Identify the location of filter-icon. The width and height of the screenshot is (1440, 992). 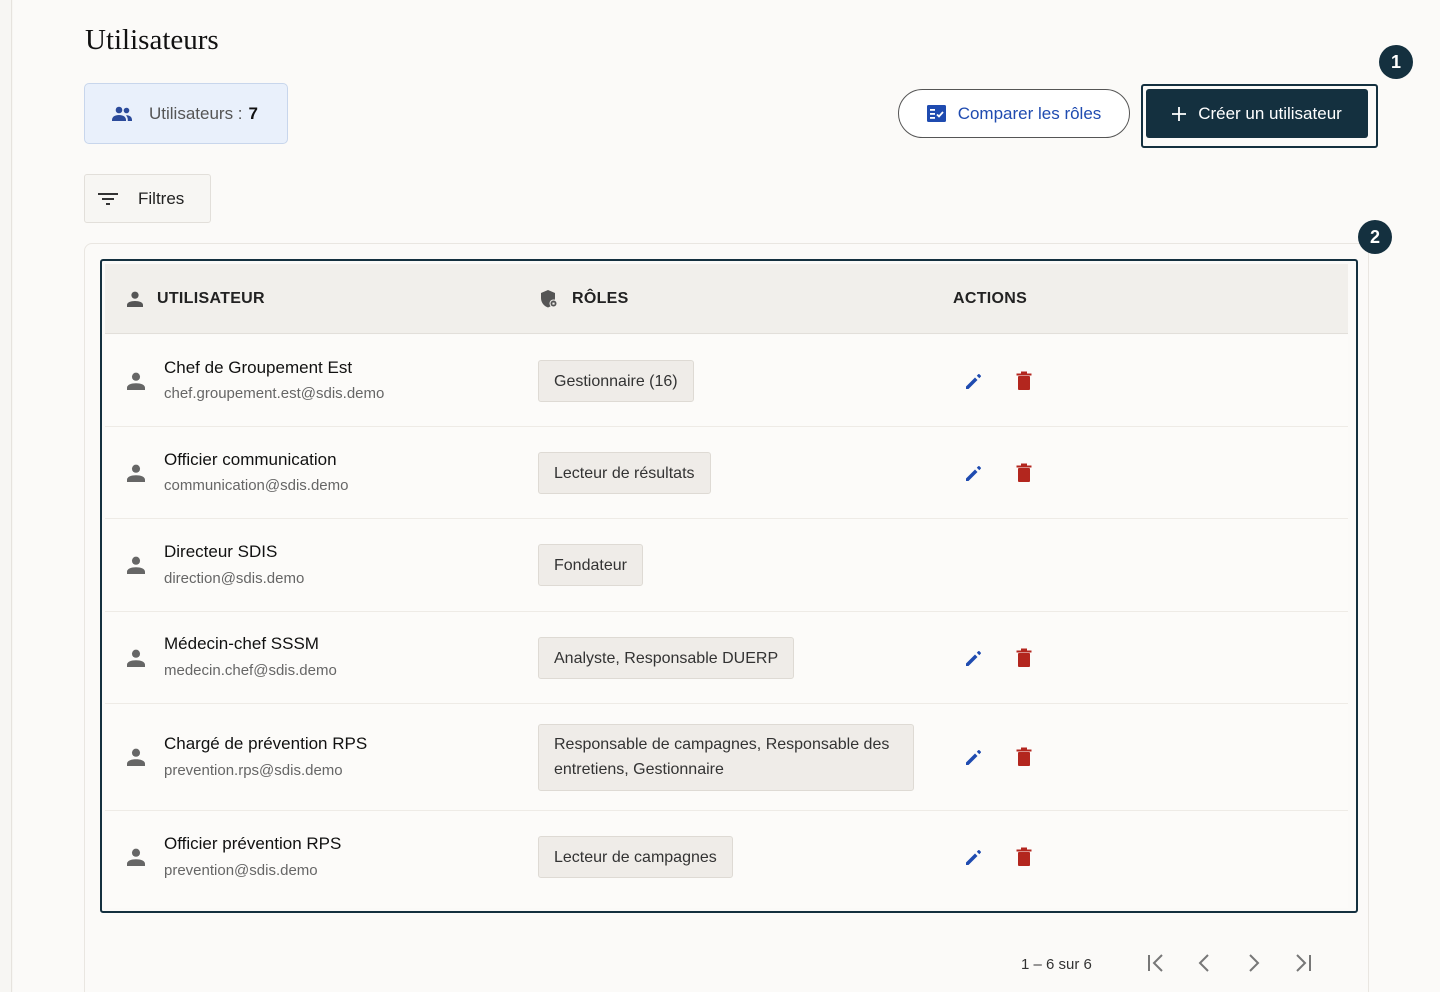
(108, 199).